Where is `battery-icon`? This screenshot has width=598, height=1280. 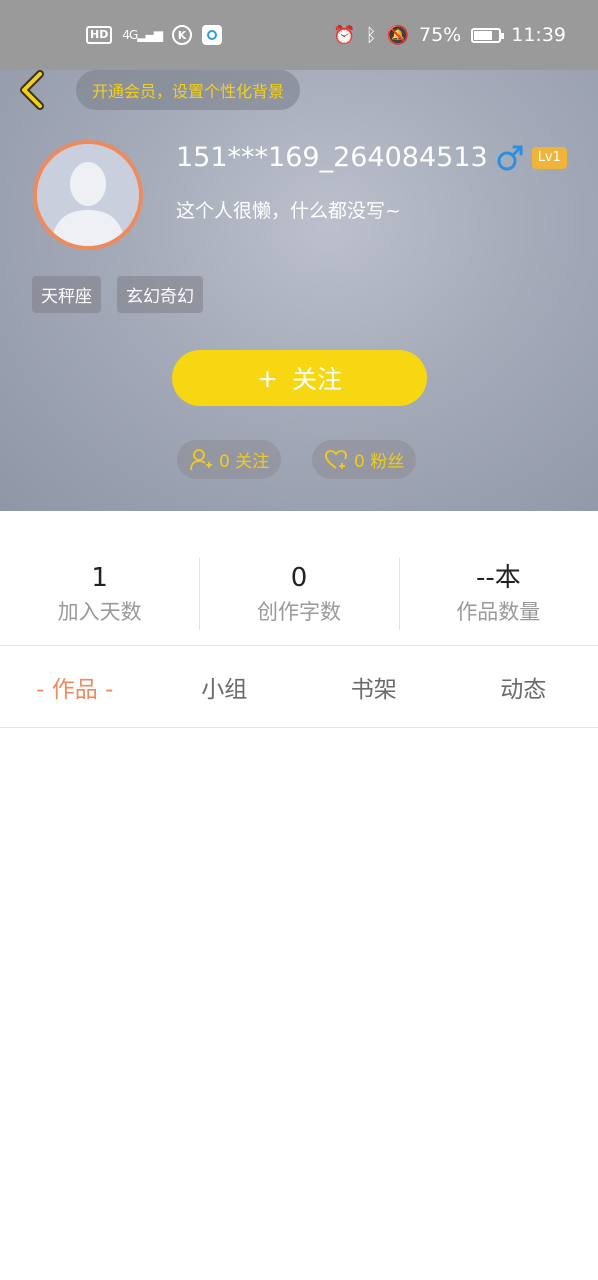 battery-icon is located at coordinates (488, 35).